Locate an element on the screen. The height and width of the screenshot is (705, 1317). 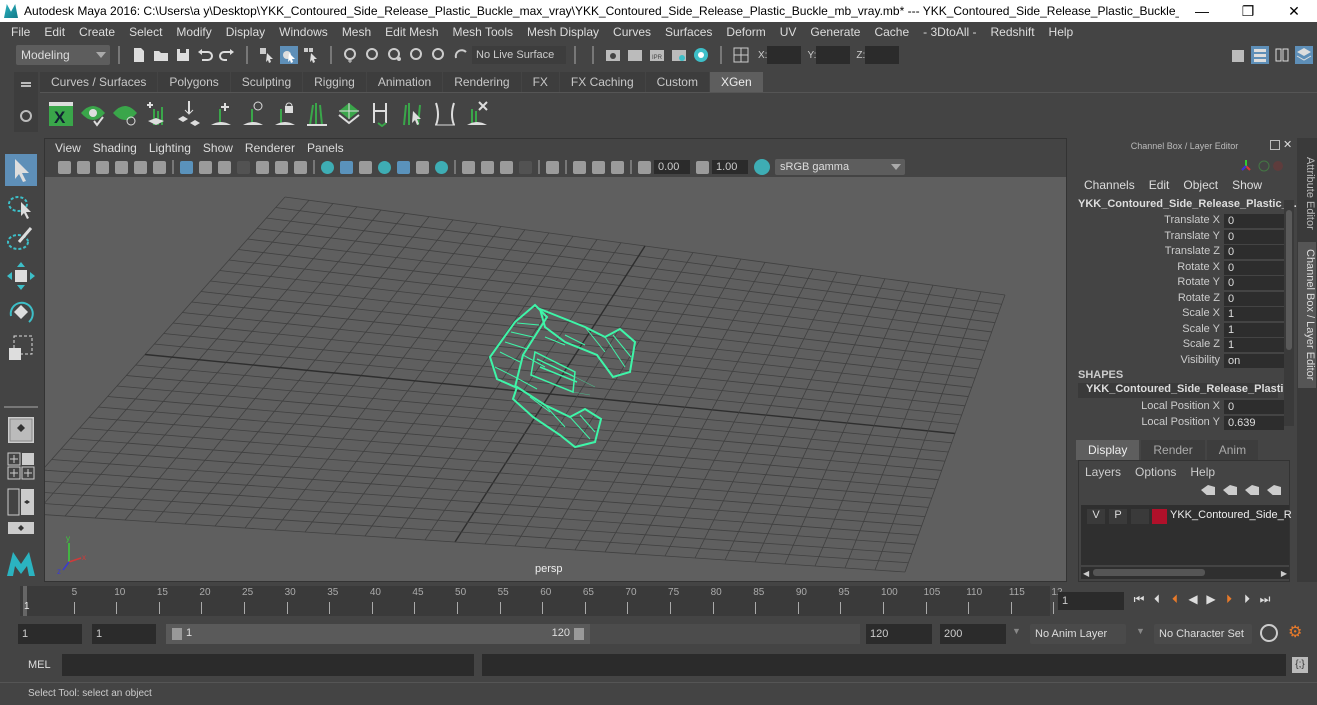
menu-file: File is located at coordinates (20, 32).